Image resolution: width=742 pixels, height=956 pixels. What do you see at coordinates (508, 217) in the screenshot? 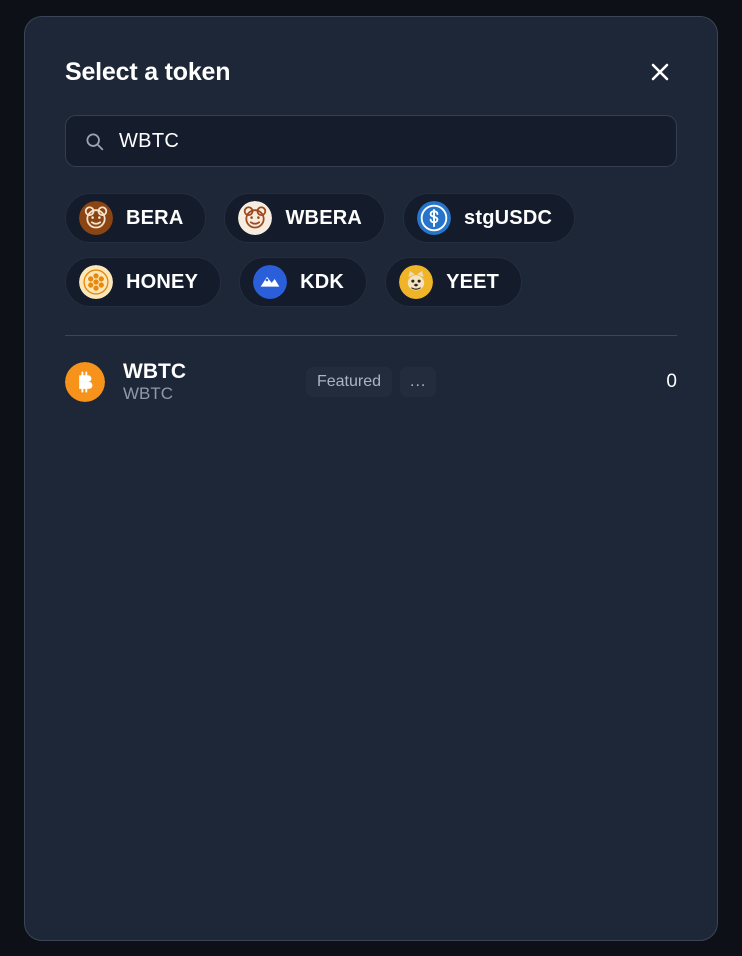
I see `chip-label: stgUSDC` at bounding box center [508, 217].